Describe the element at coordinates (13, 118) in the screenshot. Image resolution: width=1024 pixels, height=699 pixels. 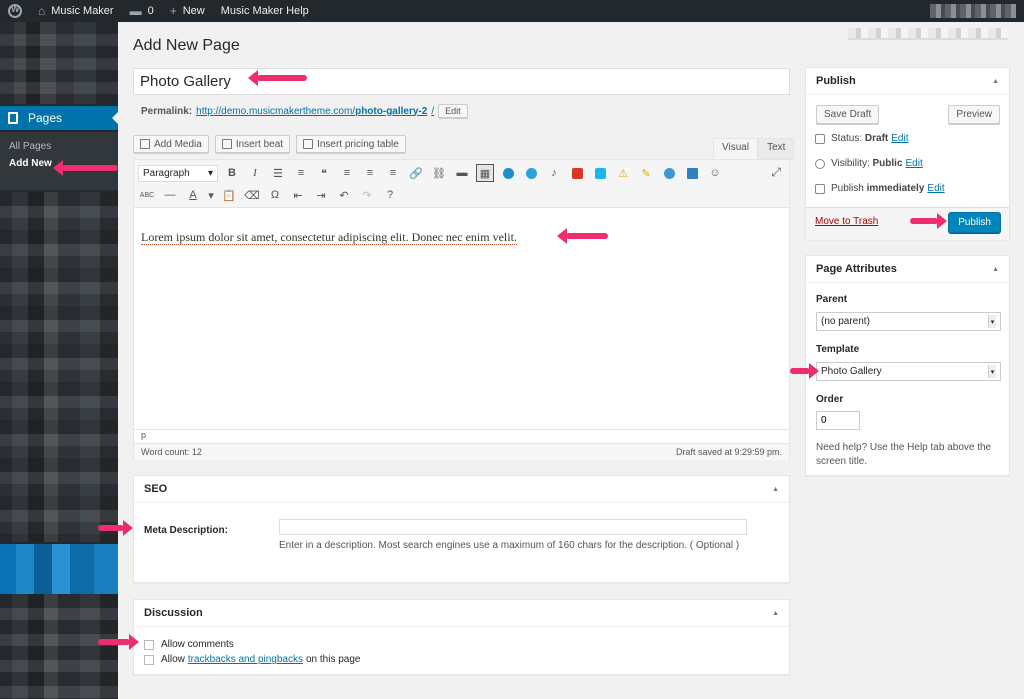
I see `pages-icon` at that location.